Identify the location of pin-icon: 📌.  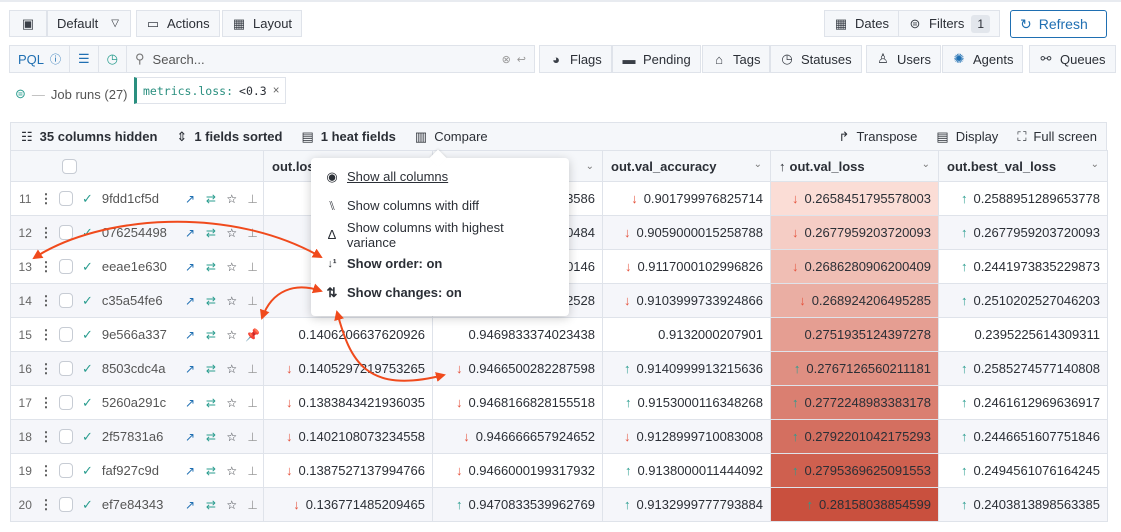
(252, 335).